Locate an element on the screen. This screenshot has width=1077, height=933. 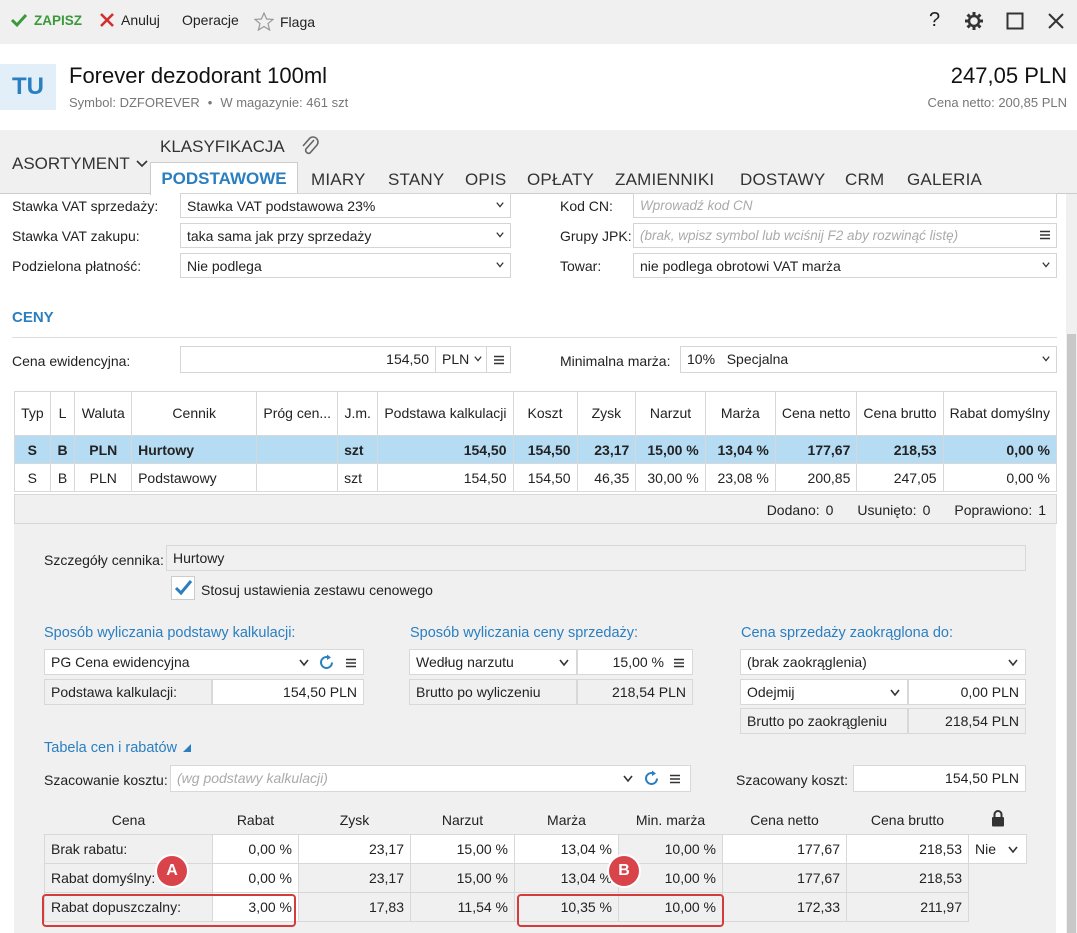
rounding-amount-input: 0,00 PLN is located at coordinates (967, 692).